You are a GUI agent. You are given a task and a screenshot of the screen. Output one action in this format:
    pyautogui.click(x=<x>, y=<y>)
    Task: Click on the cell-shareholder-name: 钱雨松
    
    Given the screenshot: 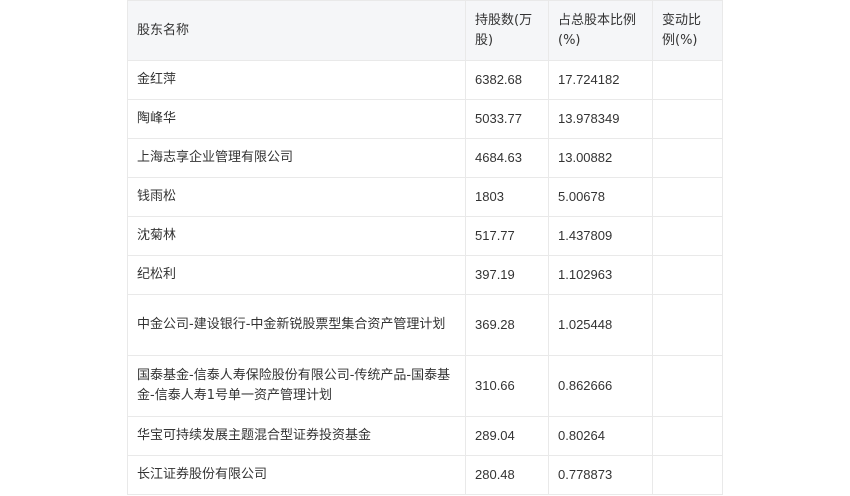 What is the action you would take?
    pyautogui.click(x=296, y=197)
    